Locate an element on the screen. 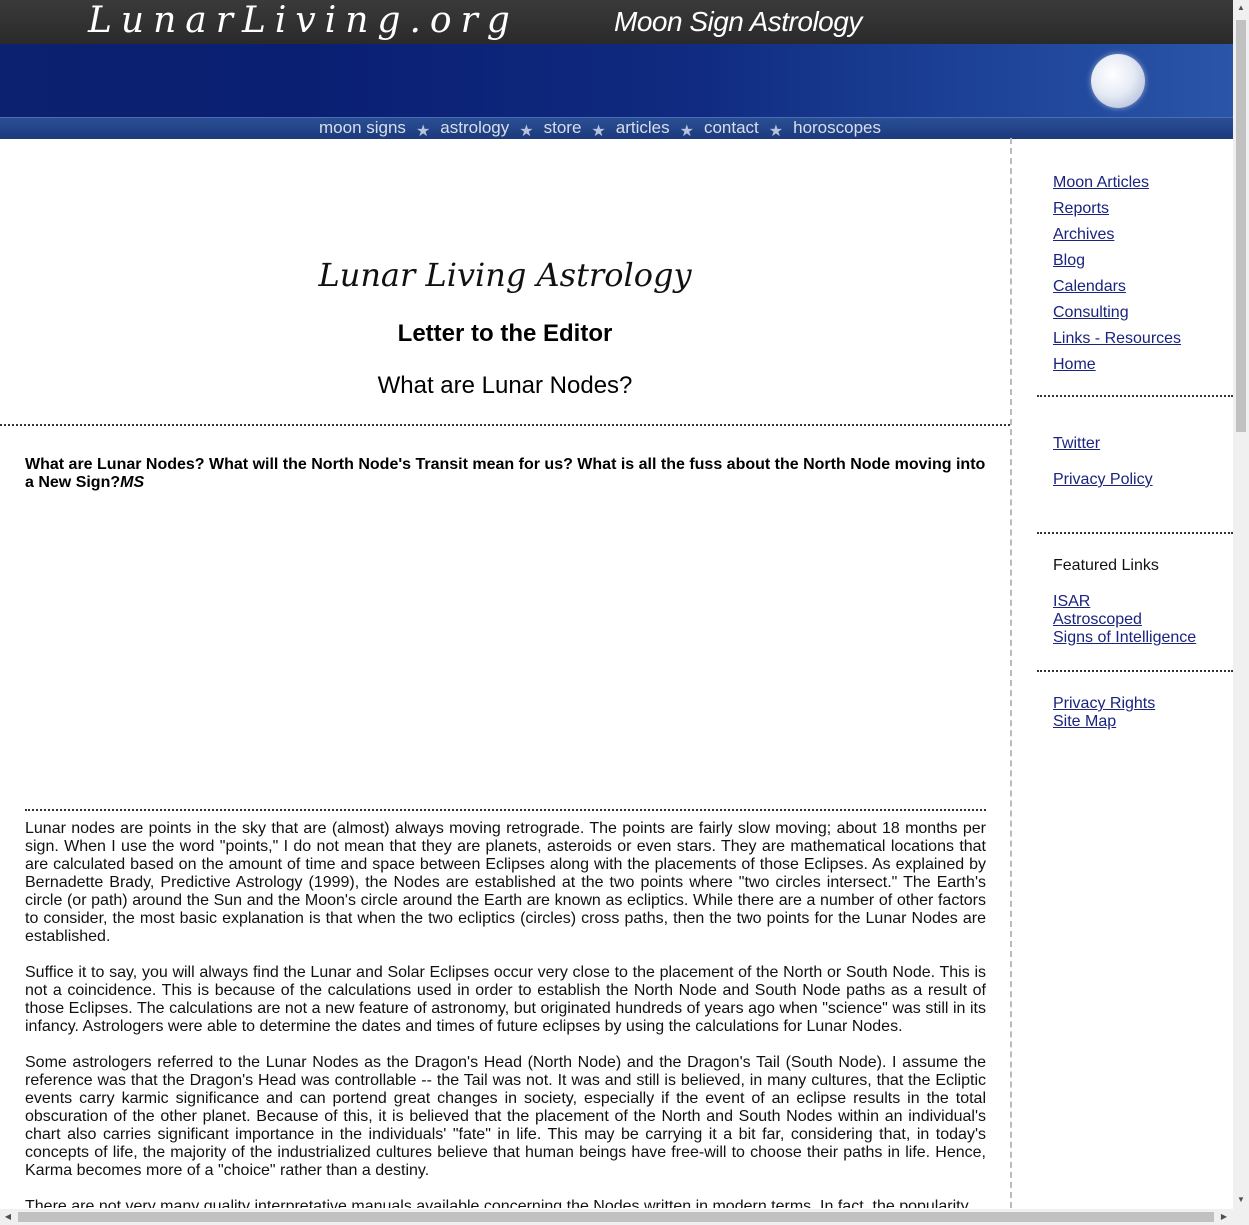 This screenshot has width=1249, height=1225. nav-link-astrology: astrology is located at coordinates (474, 127).